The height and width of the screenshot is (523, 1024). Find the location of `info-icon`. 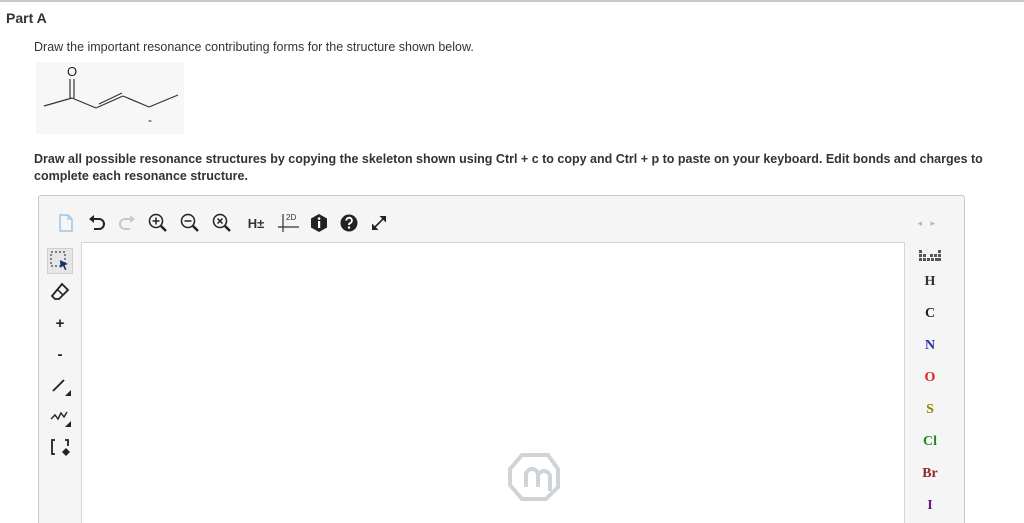

info-icon is located at coordinates (319, 223).